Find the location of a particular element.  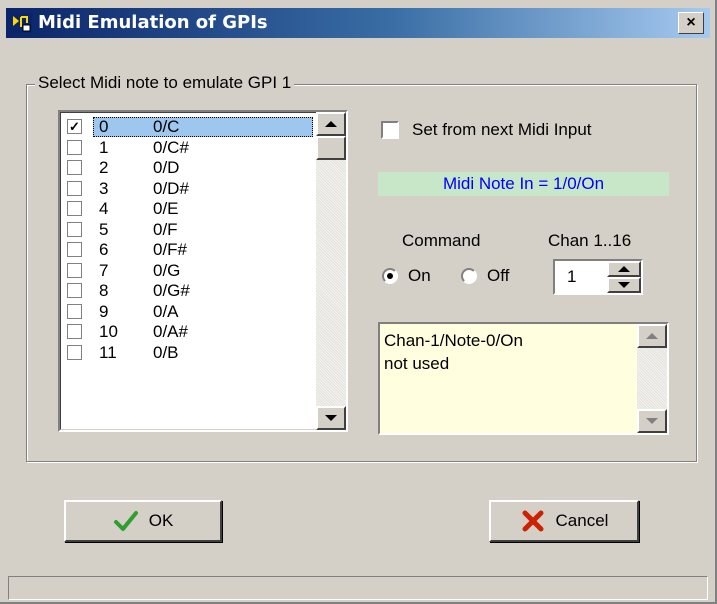

selection-highlight is located at coordinates (203, 127).